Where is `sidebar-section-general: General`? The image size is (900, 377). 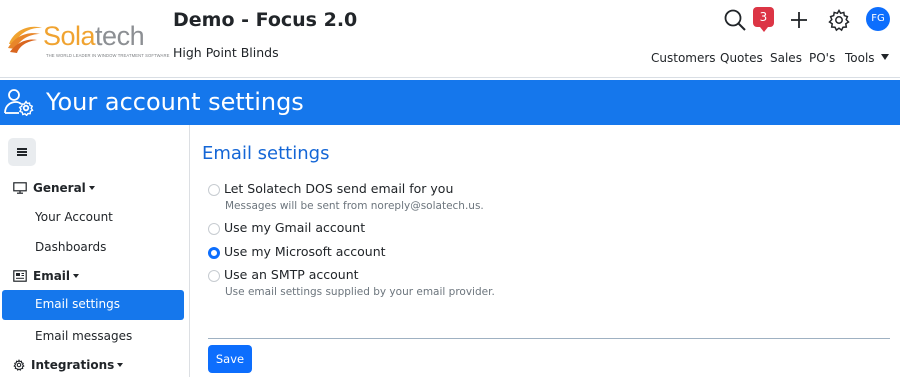
sidebar-section-general: General is located at coordinates (54, 188).